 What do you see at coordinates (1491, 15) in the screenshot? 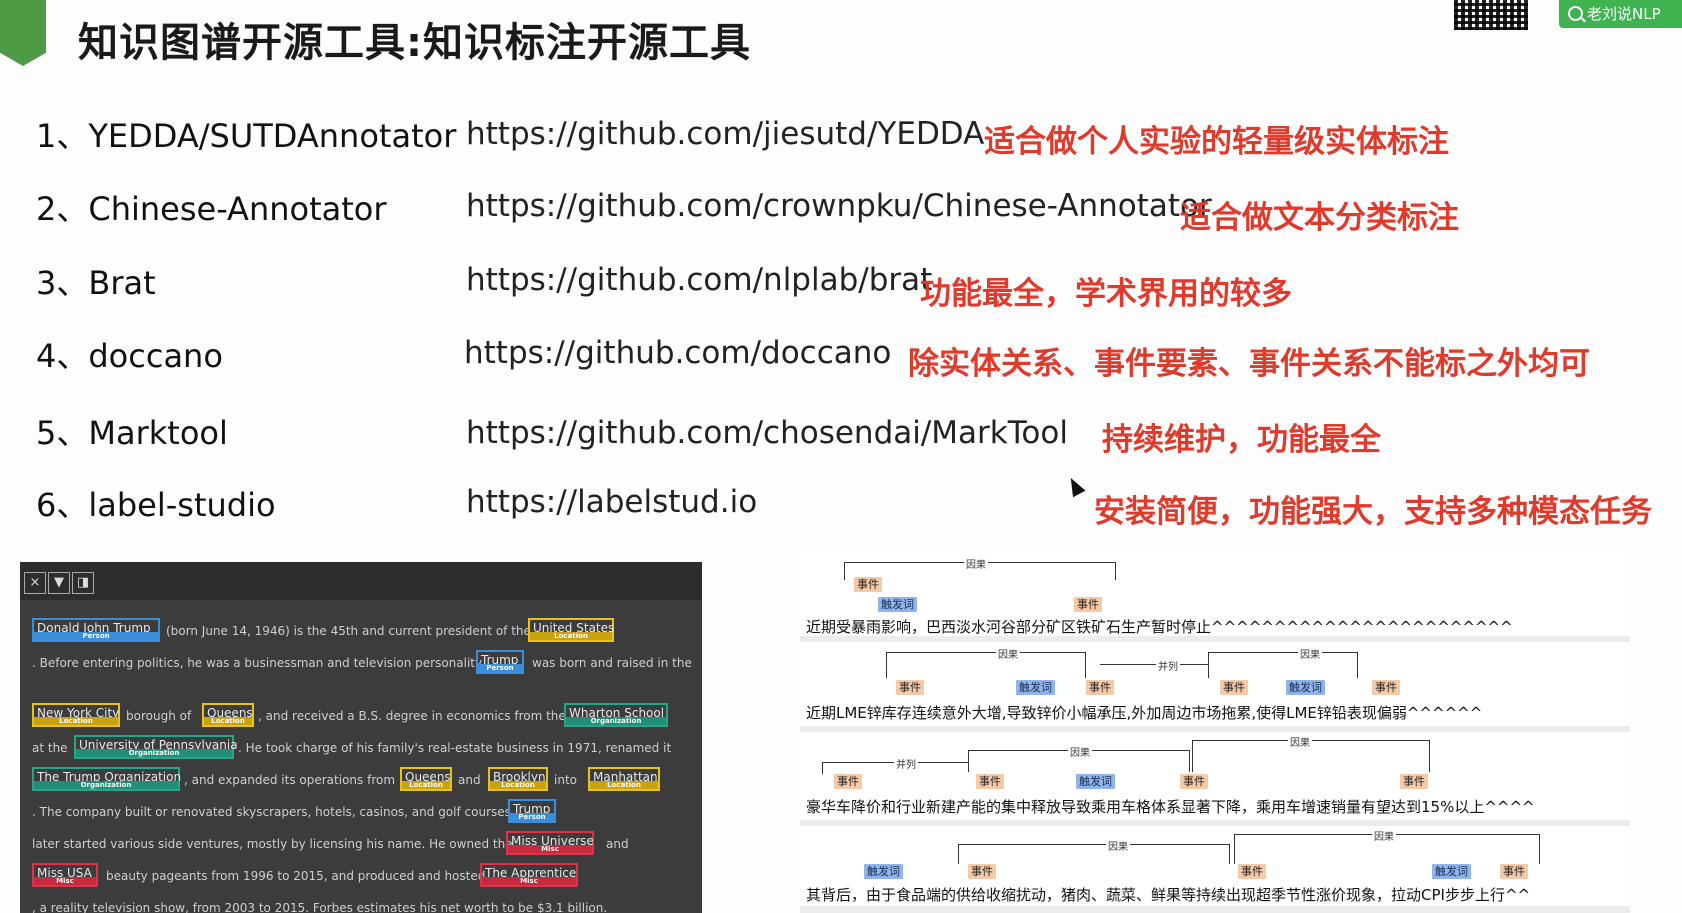
I see `qr-code-image` at bounding box center [1491, 15].